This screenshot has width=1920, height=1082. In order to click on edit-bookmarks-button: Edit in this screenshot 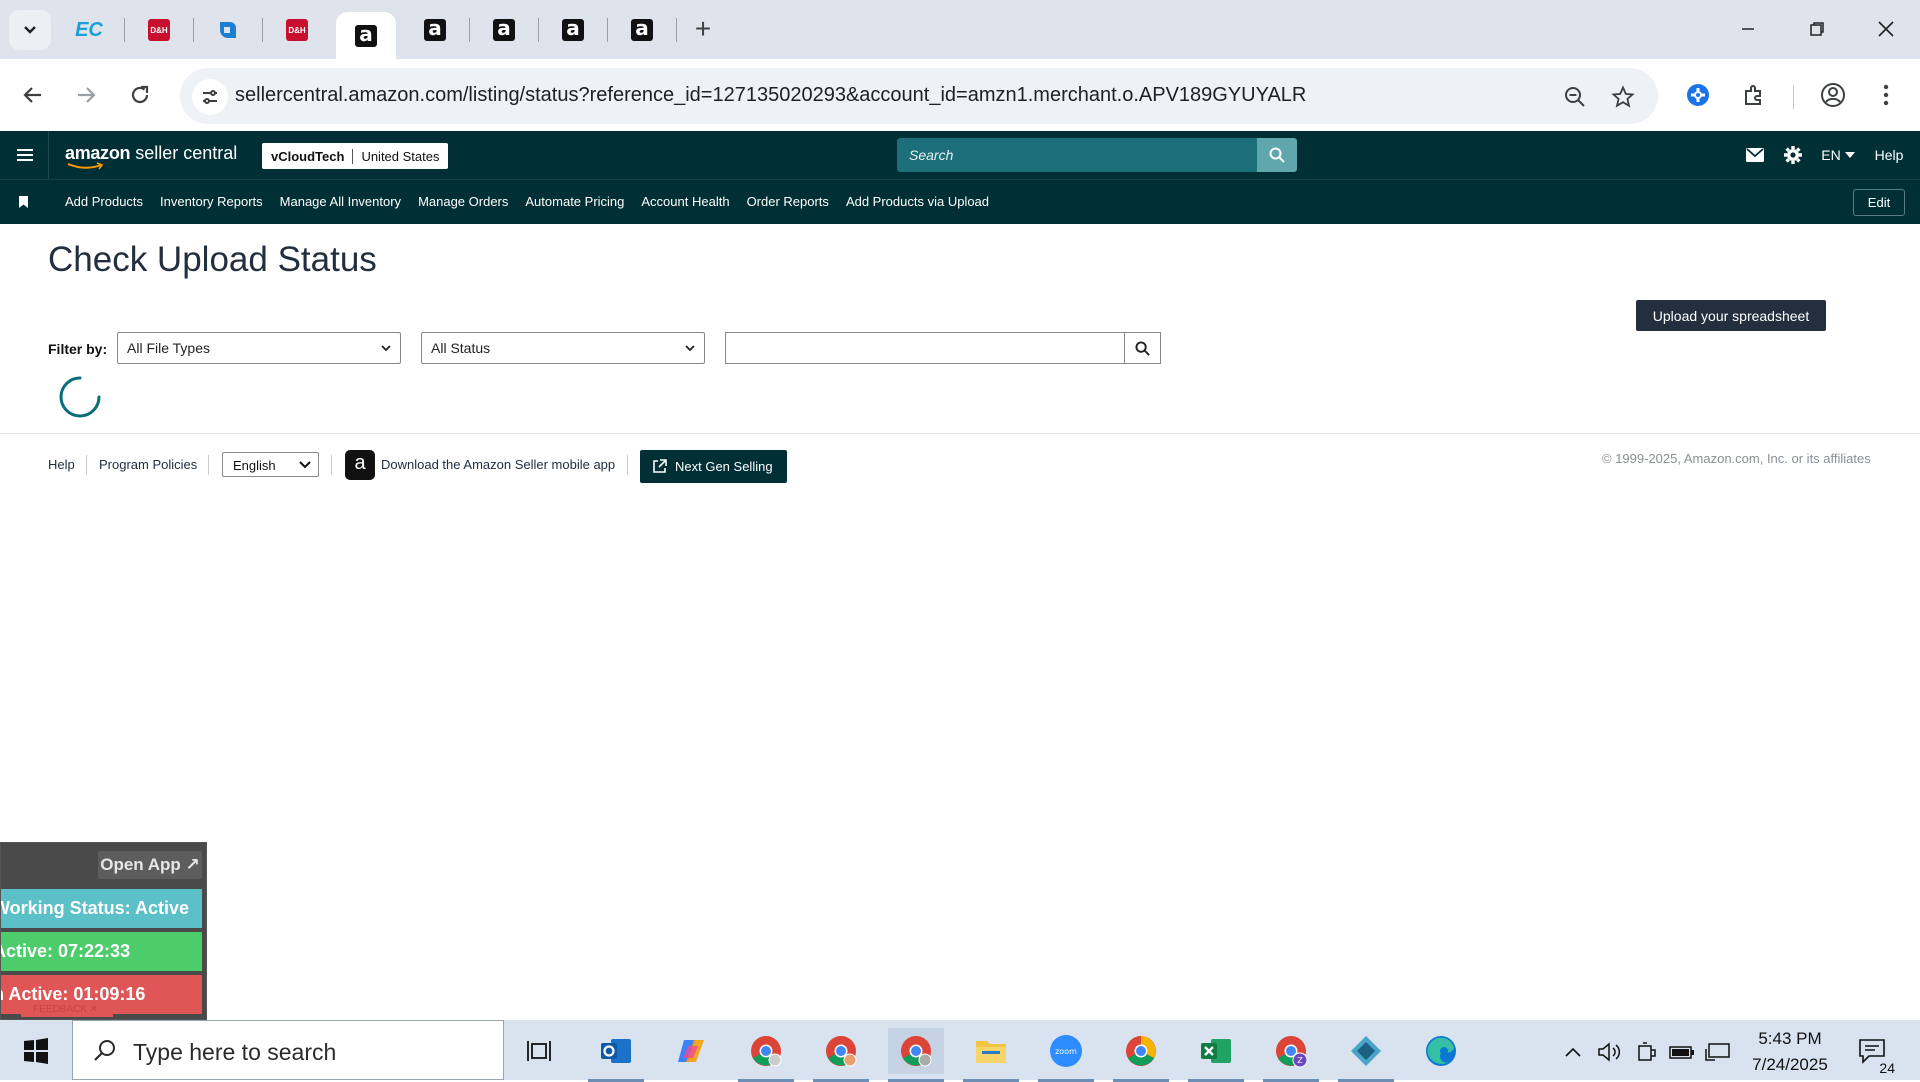, I will do `click(1879, 202)`.